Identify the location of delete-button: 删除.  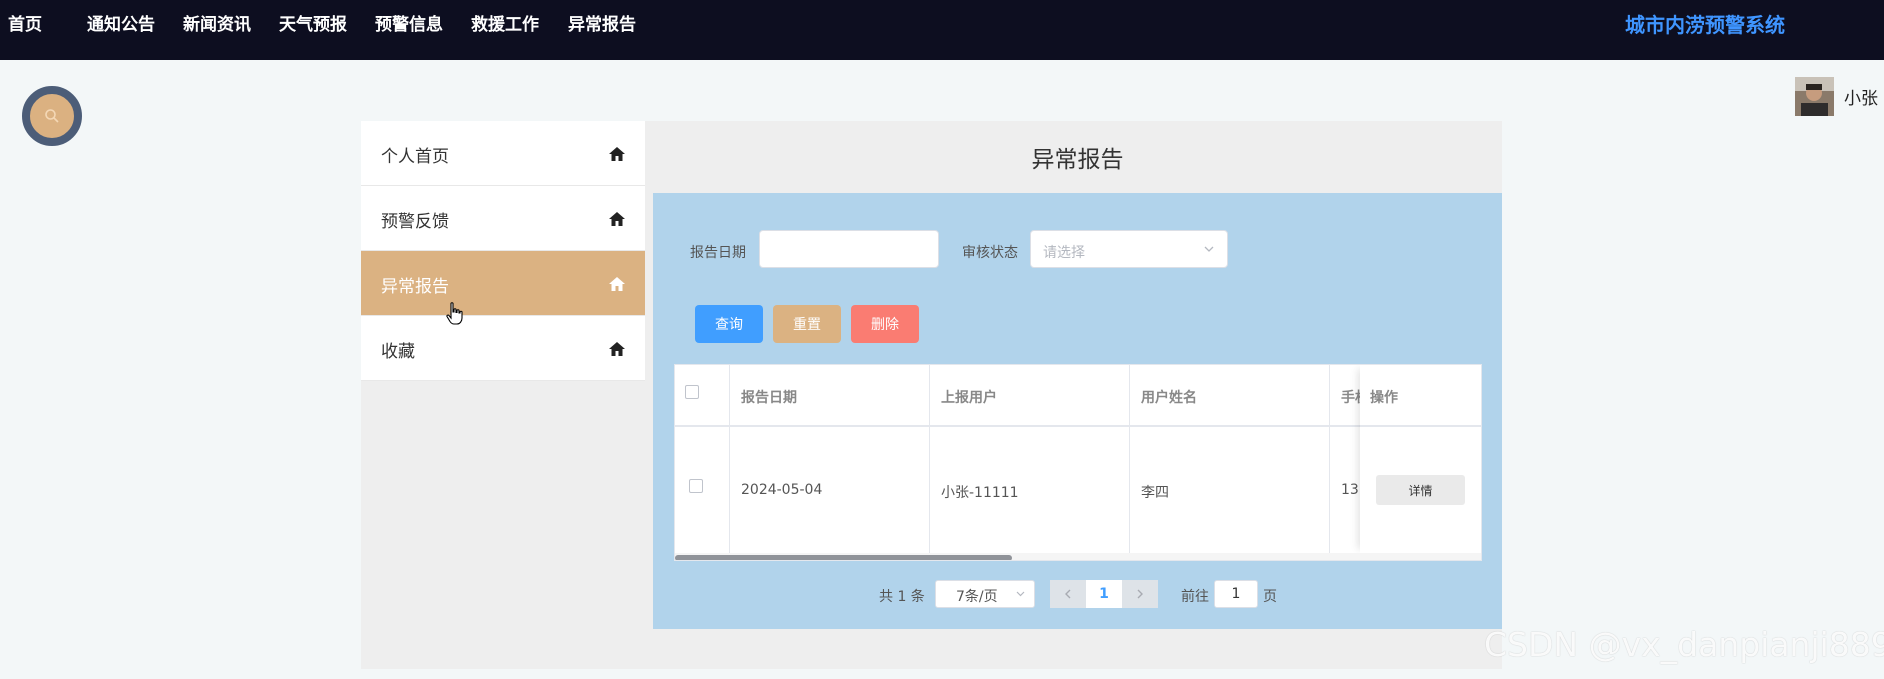
(885, 324).